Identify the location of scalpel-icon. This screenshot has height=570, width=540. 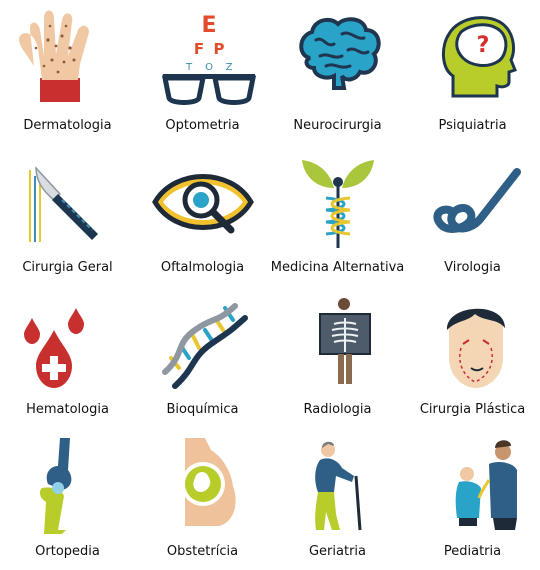
(63, 204).